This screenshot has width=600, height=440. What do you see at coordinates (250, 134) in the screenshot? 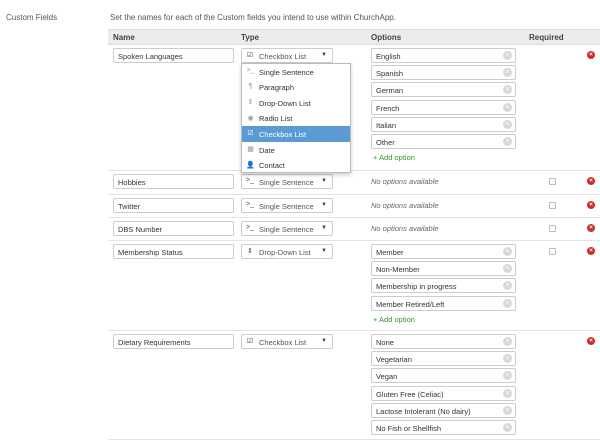
I see `type-option-icon: ☑` at bounding box center [250, 134].